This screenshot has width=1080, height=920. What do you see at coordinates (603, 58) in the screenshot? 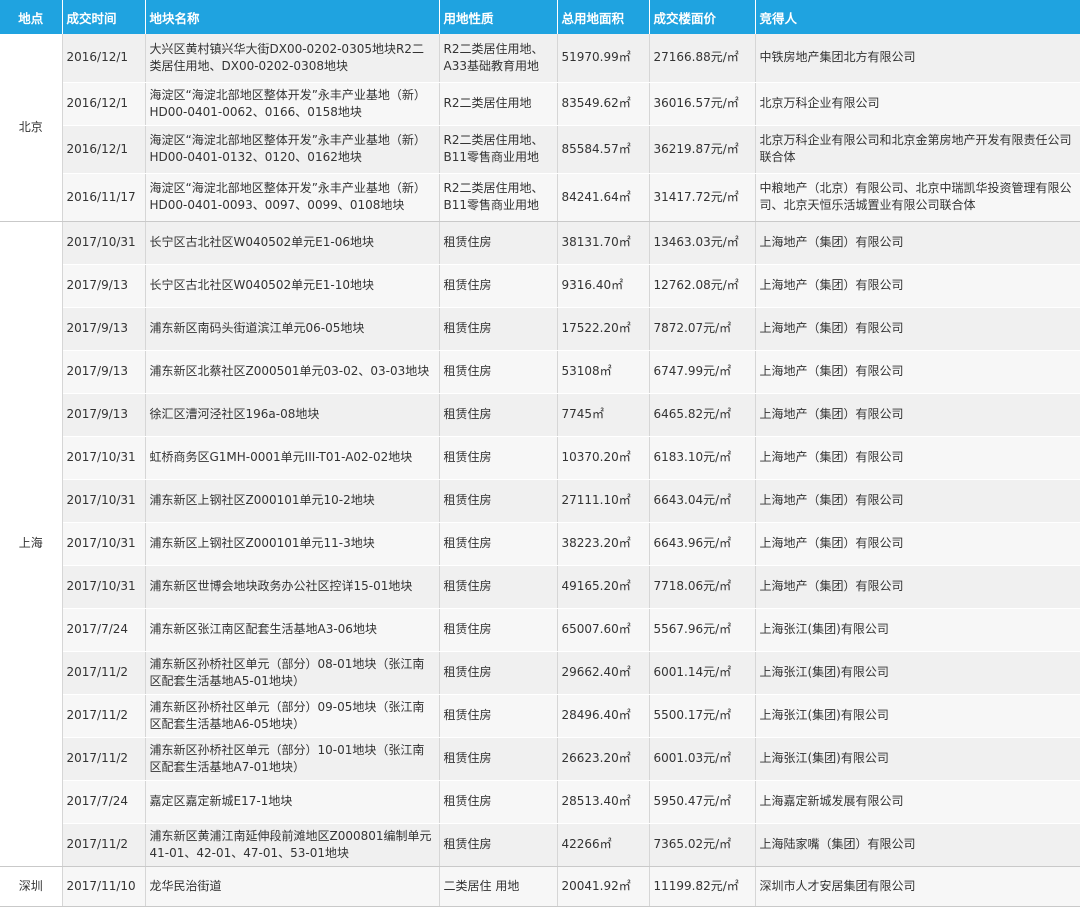
I see `area-cell: 51970.99㎡` at bounding box center [603, 58].